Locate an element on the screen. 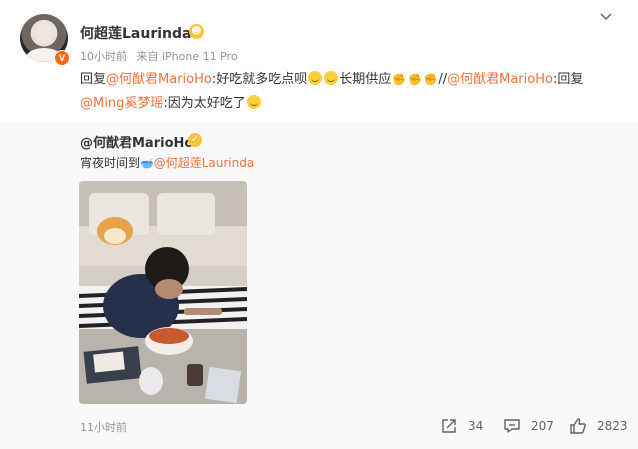 The image size is (638, 449). text-reply: :回复 is located at coordinates (568, 79).